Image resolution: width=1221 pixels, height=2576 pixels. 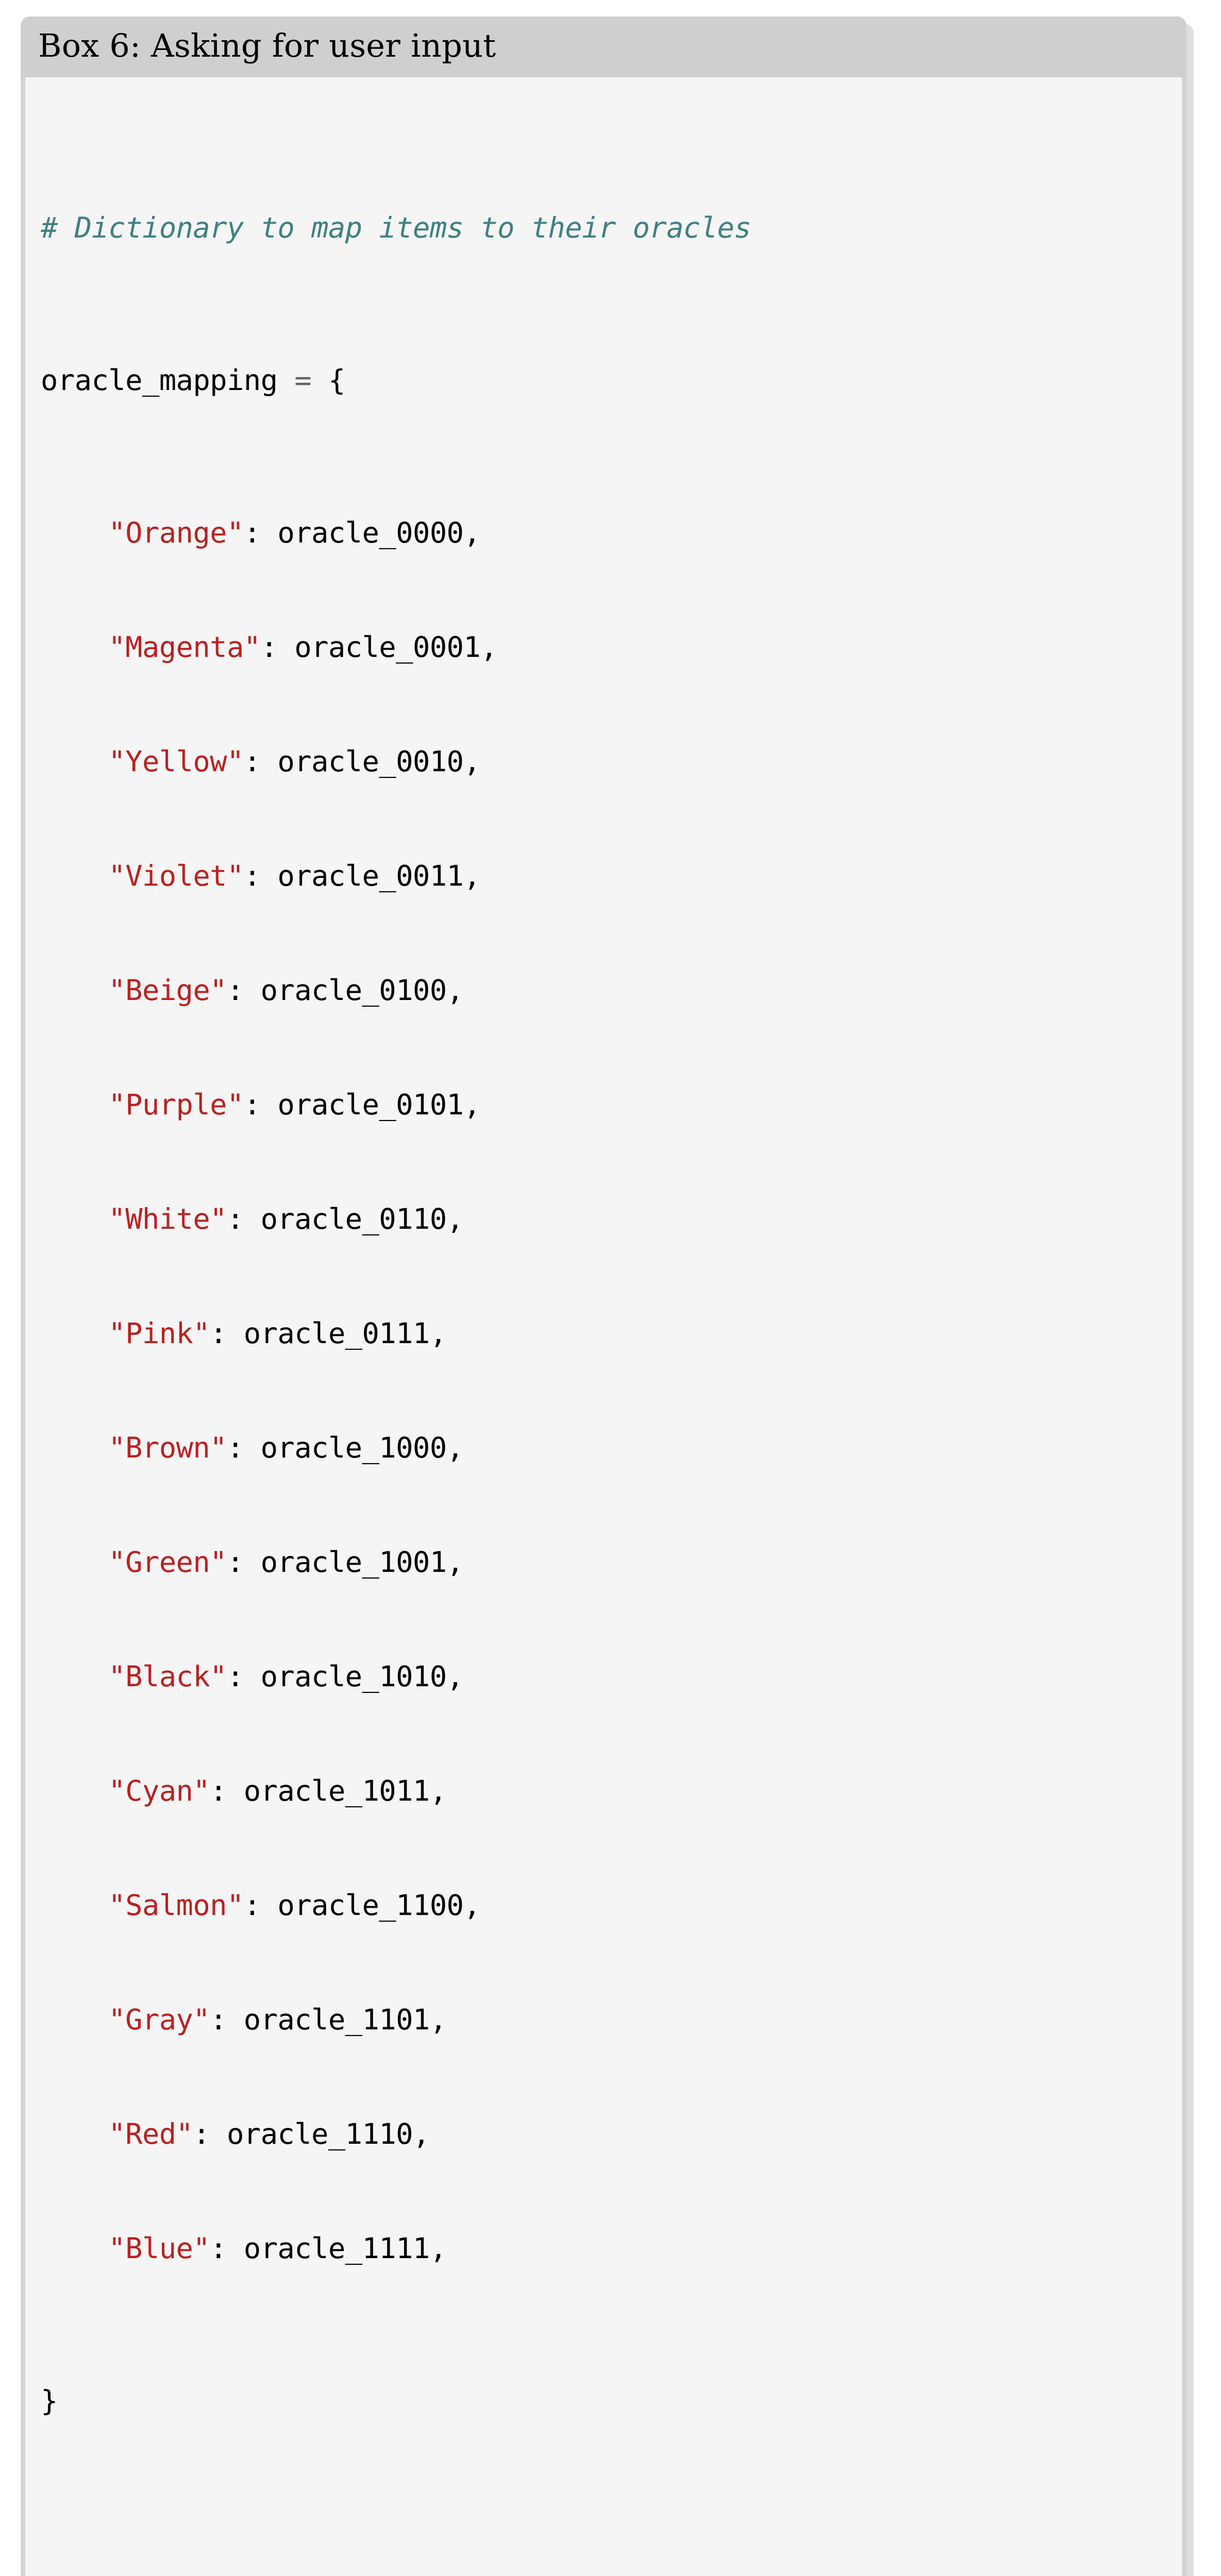 I want to click on dict-value: oracle_1000,, so click(x=362, y=1448).